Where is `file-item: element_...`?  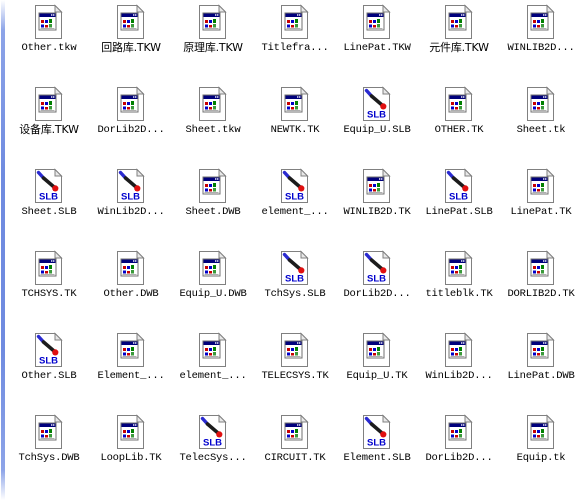 file-item: element_... is located at coordinates (213, 369).